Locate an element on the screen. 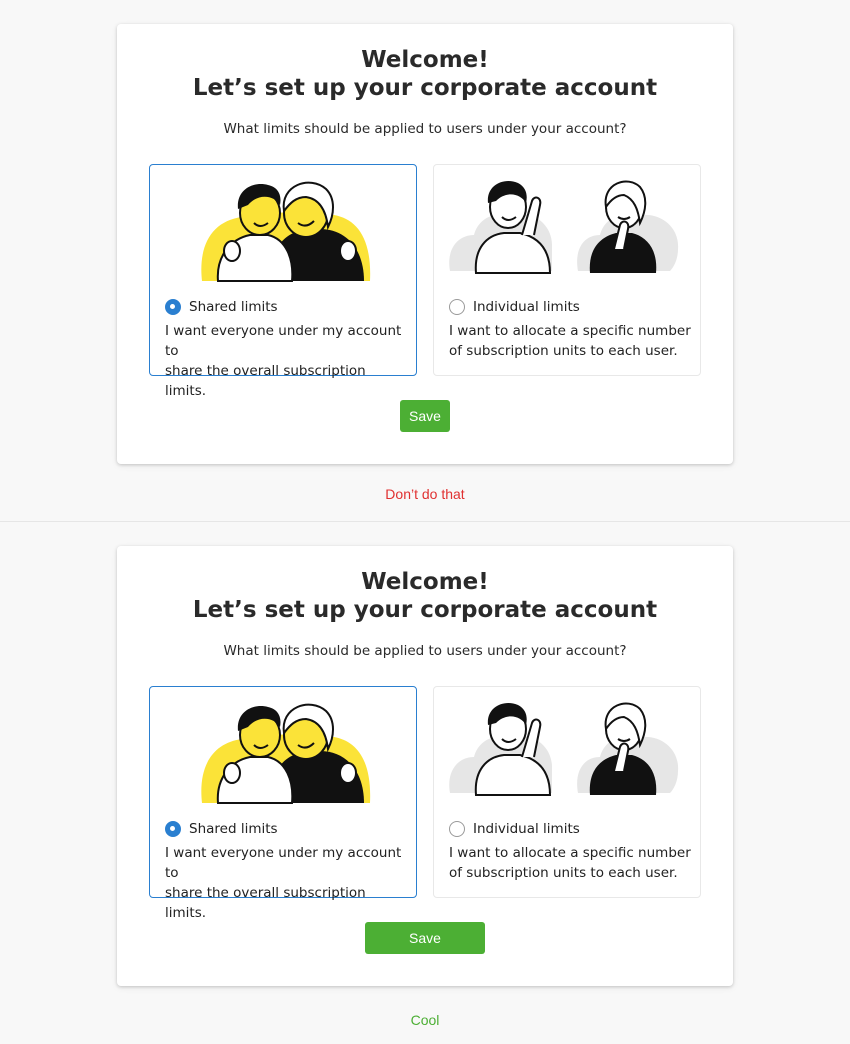 This screenshot has height=1044, width=850. dont-caption: Don’t do that is located at coordinates (425, 494).